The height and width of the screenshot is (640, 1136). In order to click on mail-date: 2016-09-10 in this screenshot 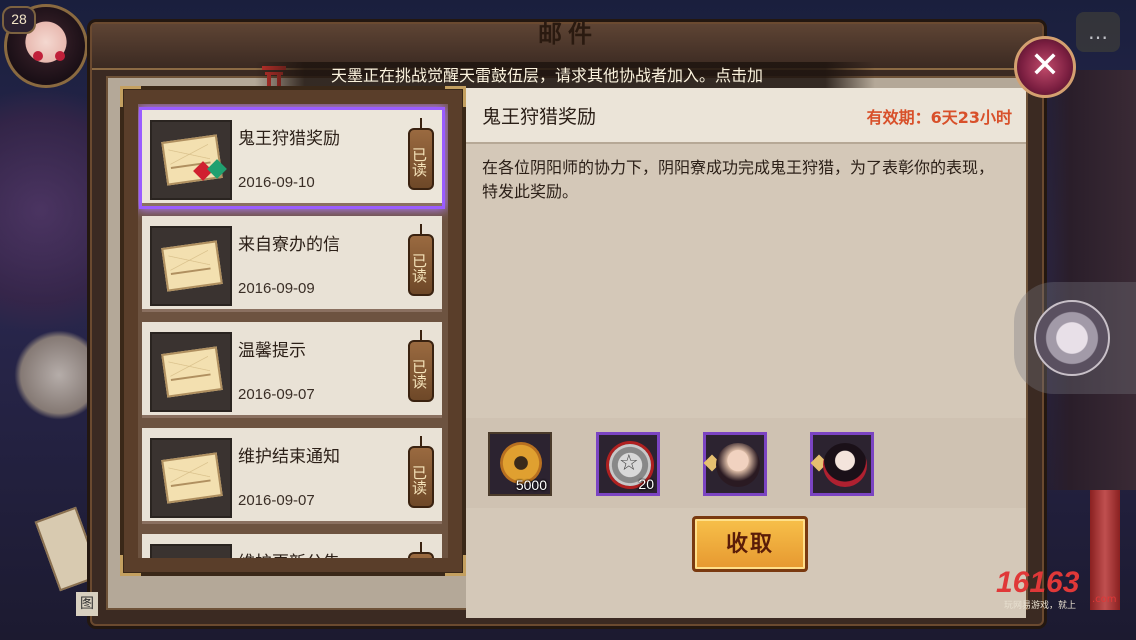, I will do `click(276, 182)`.